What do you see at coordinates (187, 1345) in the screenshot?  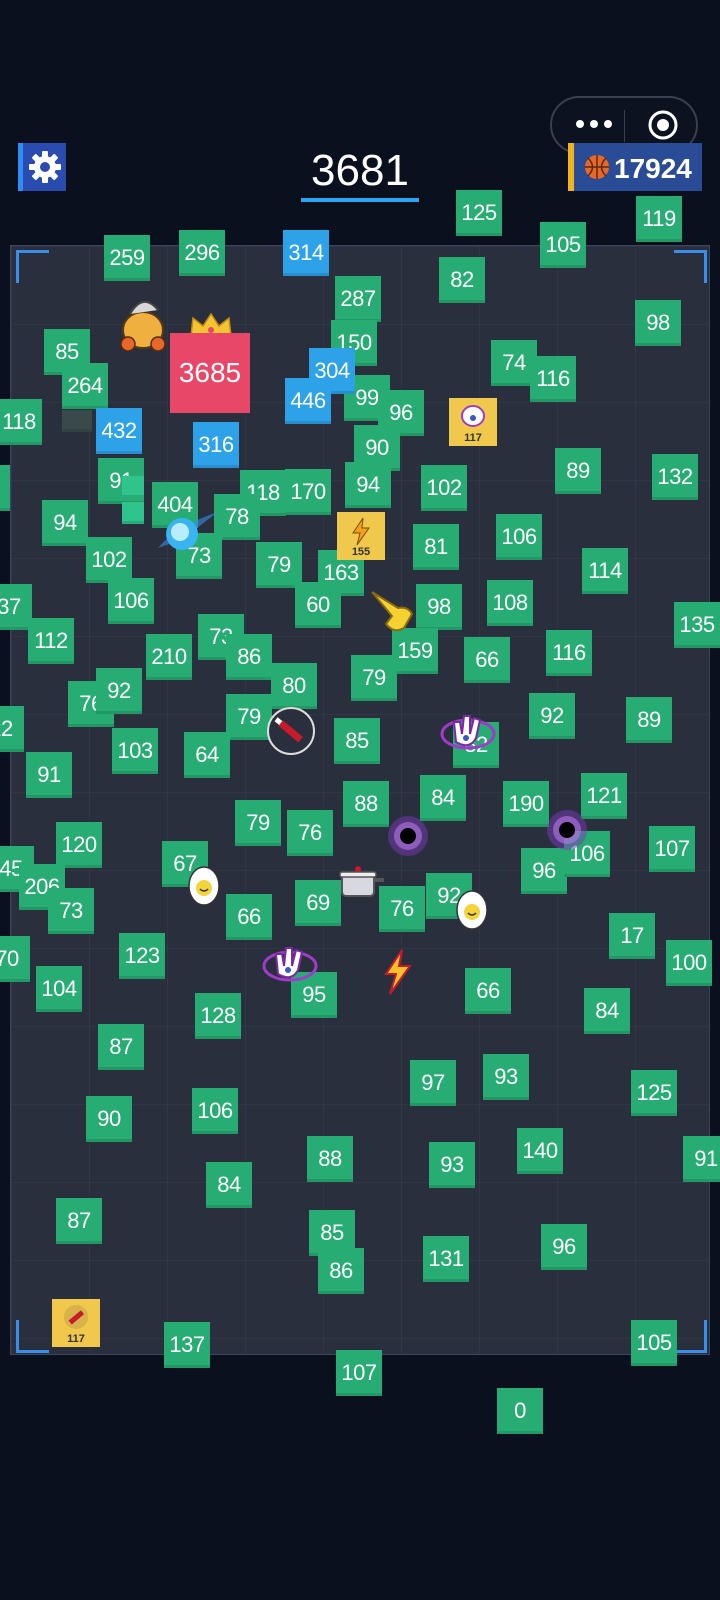 I see `brick: 137` at bounding box center [187, 1345].